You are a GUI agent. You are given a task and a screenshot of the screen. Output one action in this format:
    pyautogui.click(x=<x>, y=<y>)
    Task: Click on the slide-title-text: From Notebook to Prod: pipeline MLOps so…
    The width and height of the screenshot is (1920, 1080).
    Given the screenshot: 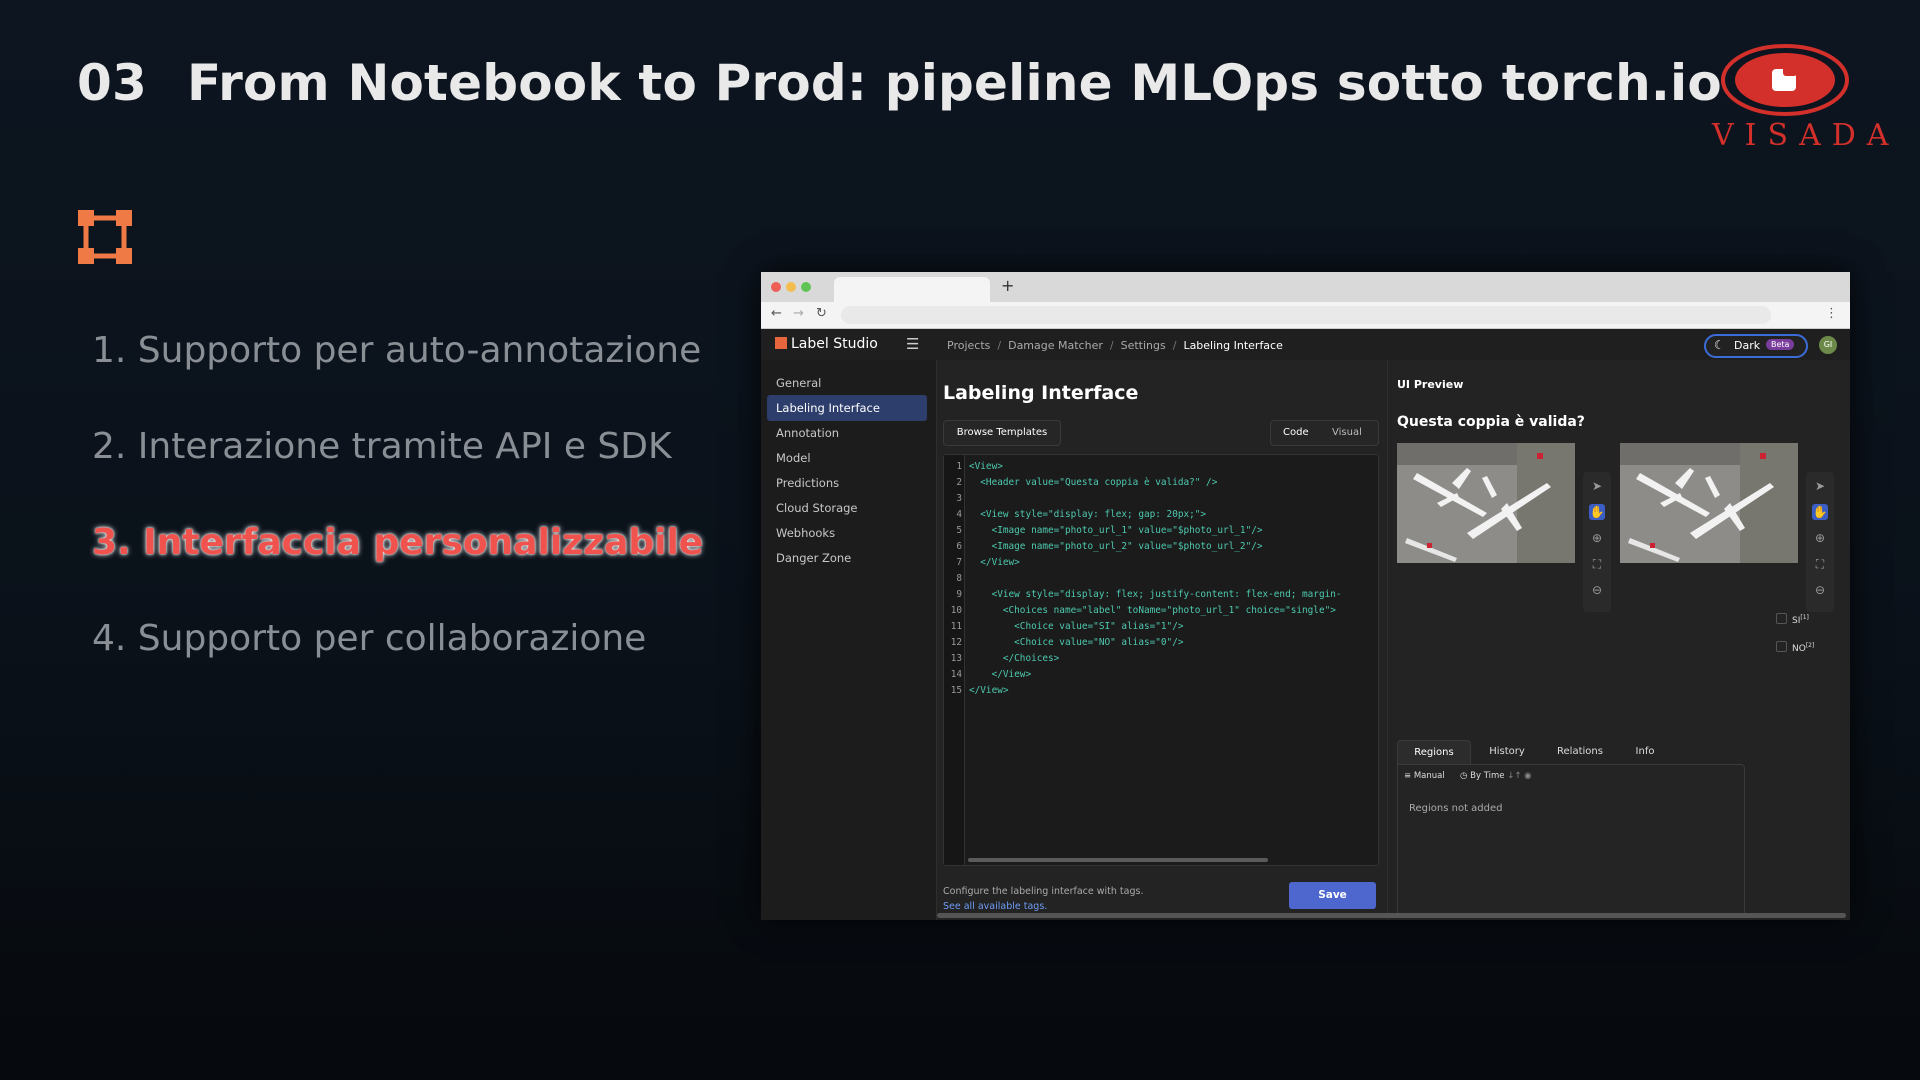 What is the action you would take?
    pyautogui.click(x=954, y=83)
    